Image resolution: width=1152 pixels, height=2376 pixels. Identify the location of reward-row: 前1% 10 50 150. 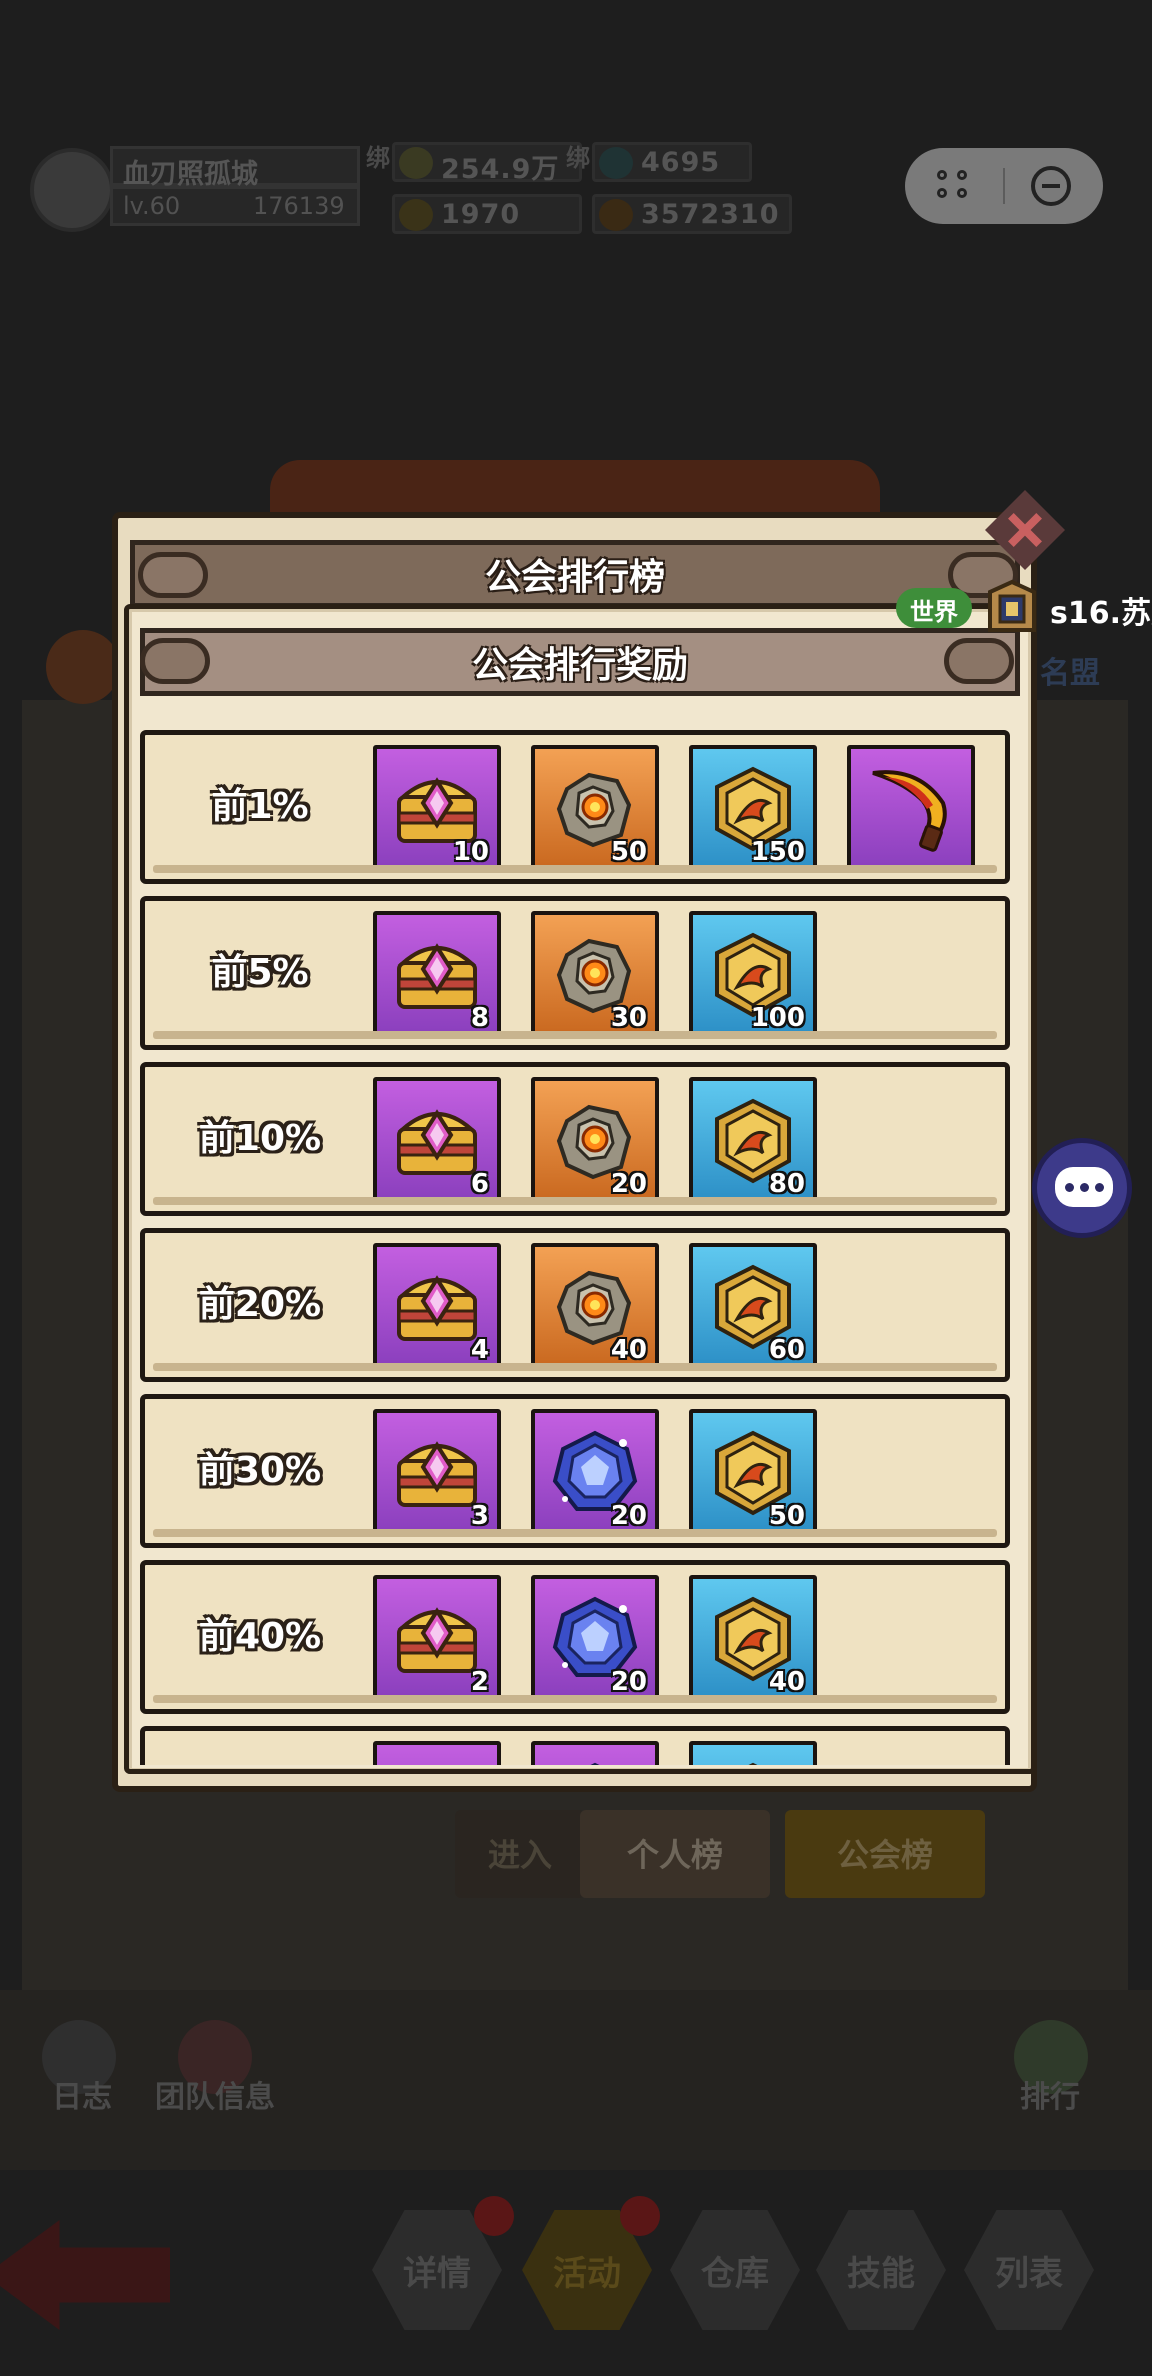
(575, 807).